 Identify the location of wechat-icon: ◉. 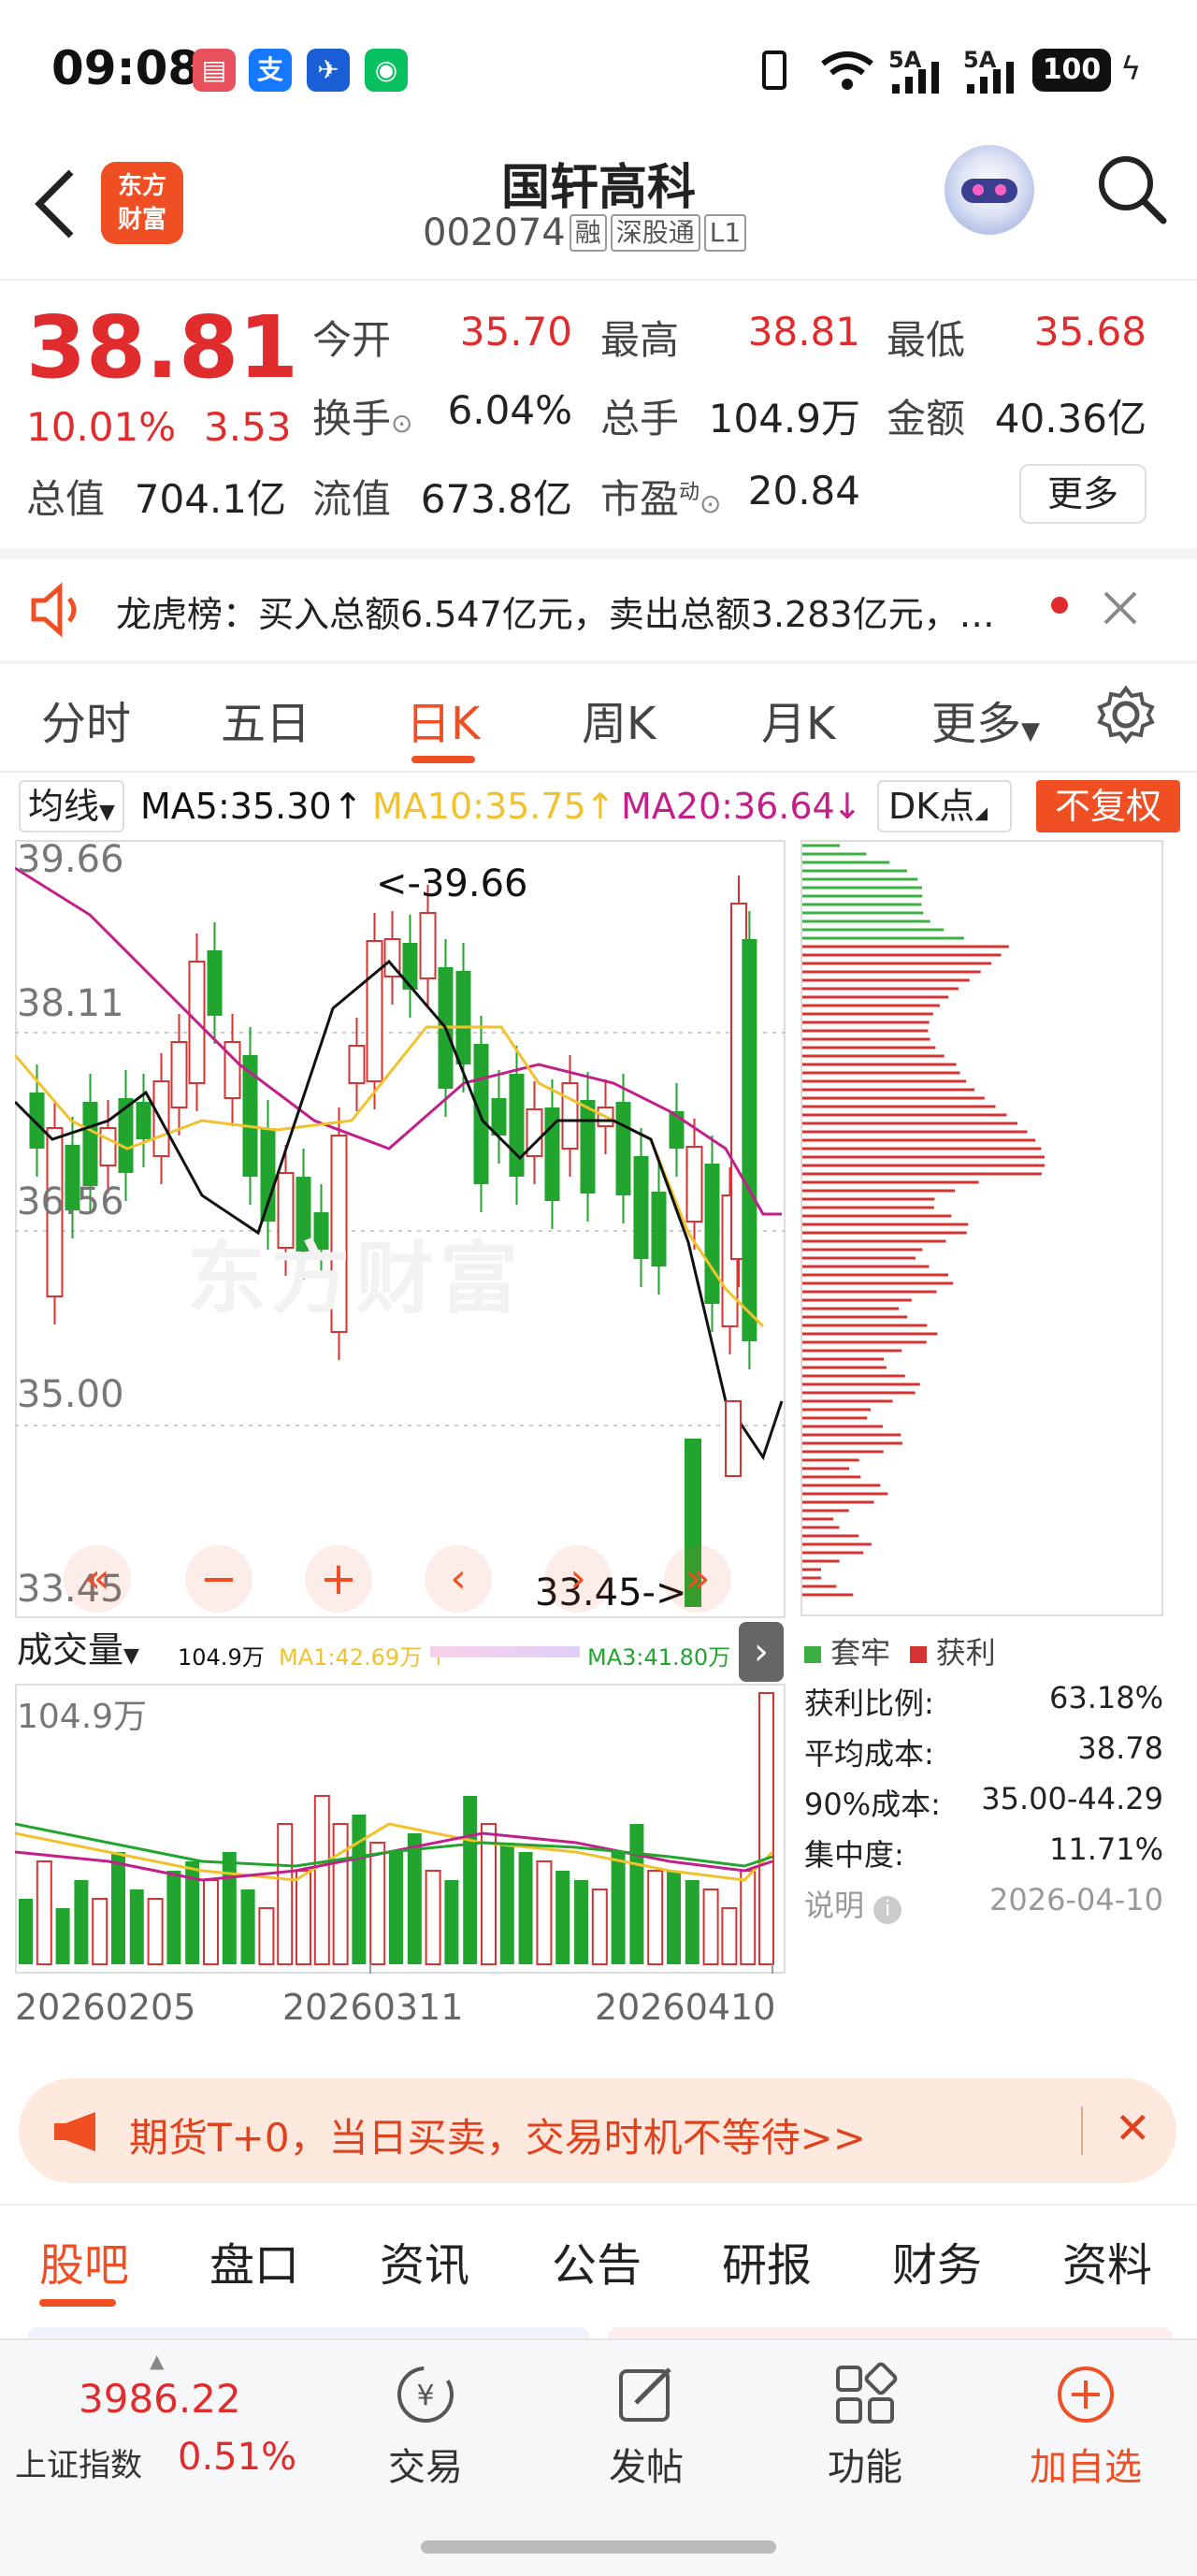
(386, 70).